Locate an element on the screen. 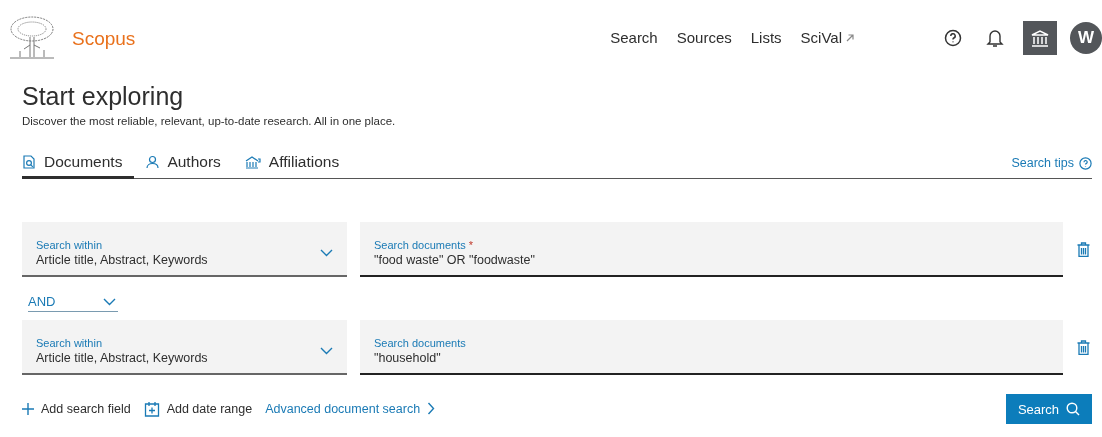 The height and width of the screenshot is (437, 1102). calendar-plus-icon is located at coordinates (151, 408).